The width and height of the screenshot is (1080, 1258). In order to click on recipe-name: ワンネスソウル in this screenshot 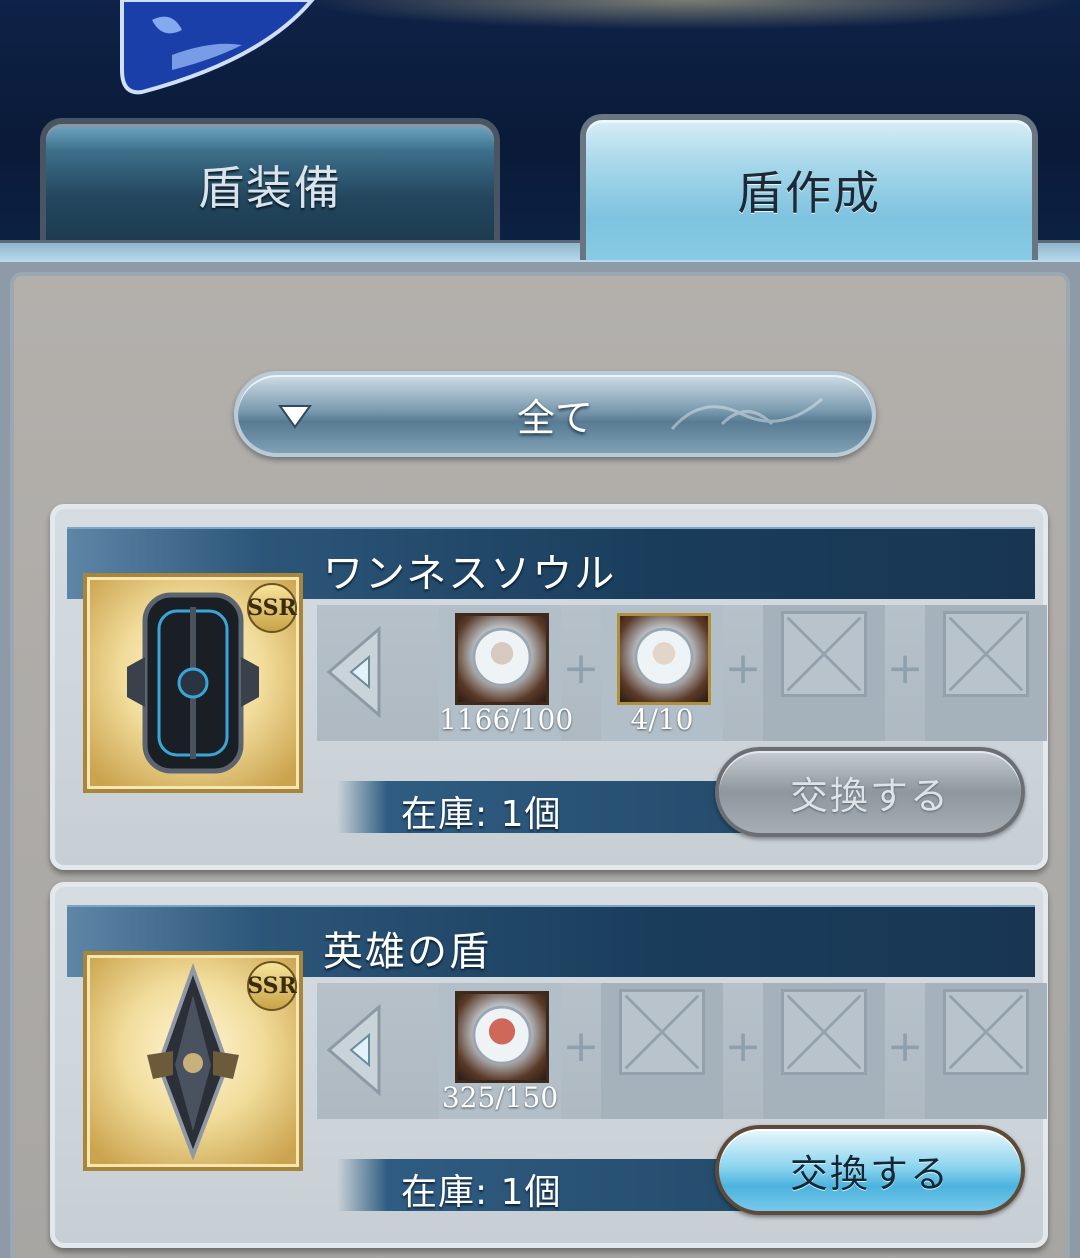, I will do `click(470, 574)`.